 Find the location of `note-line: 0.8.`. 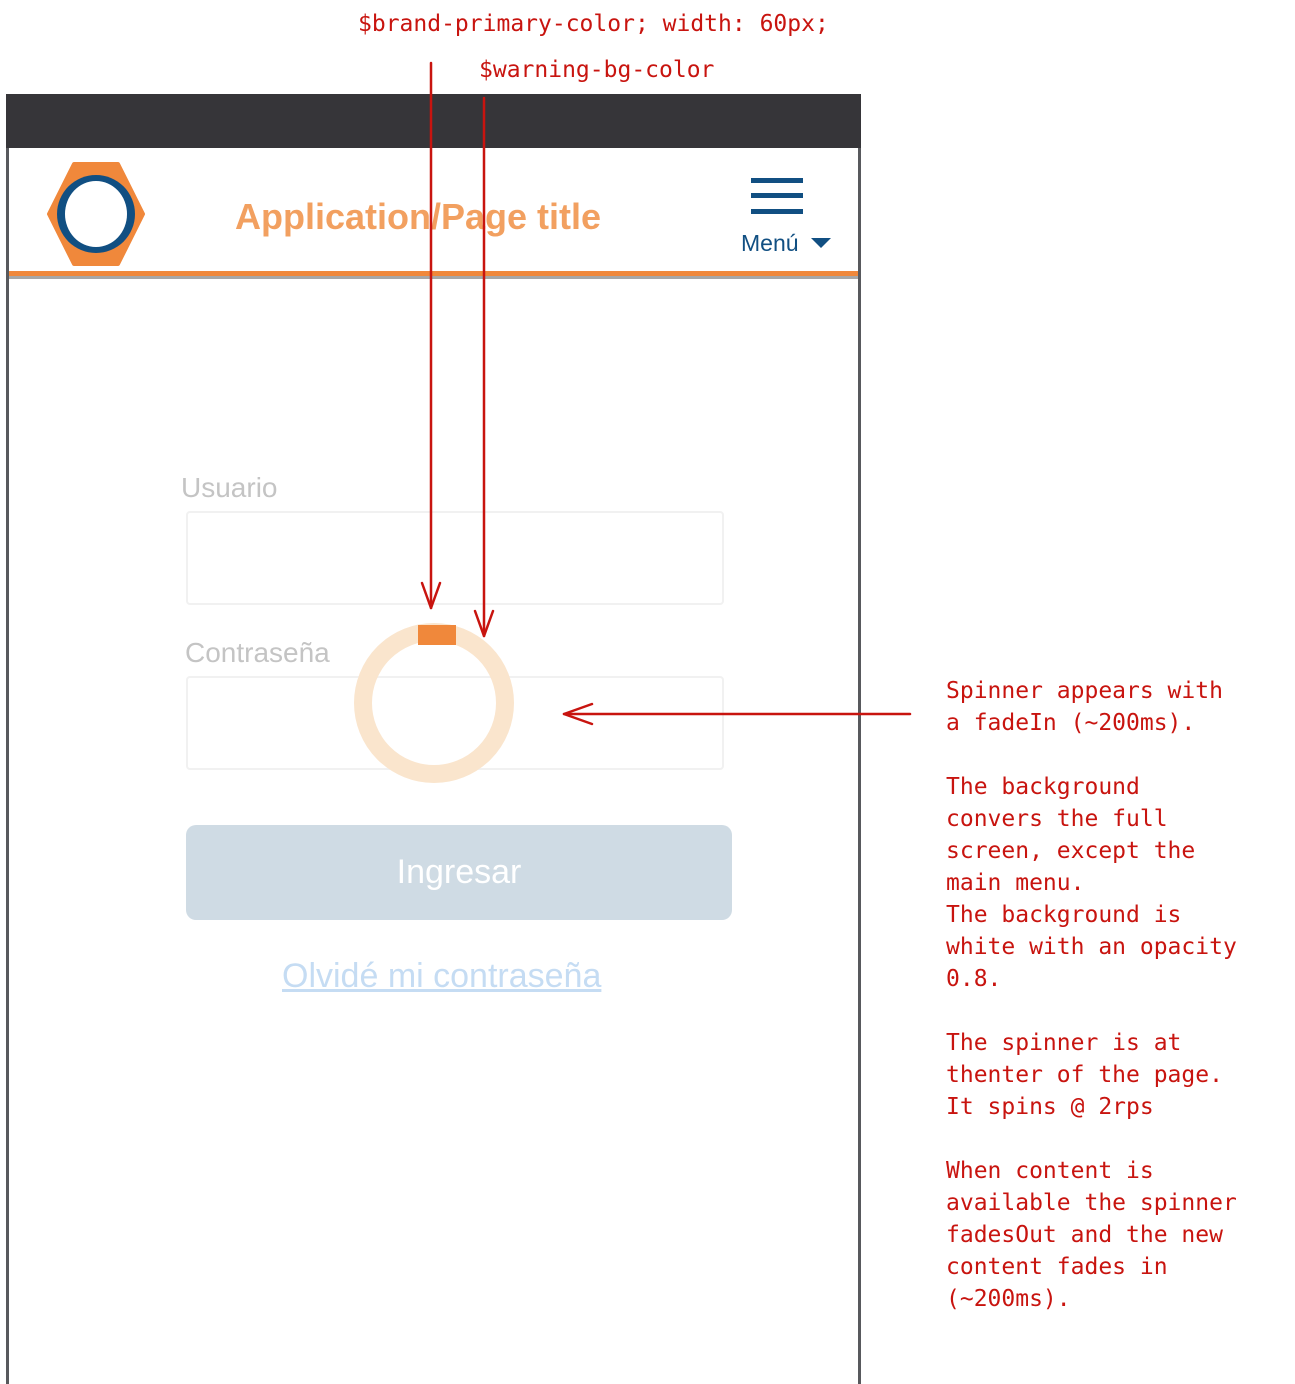

note-line: 0.8. is located at coordinates (974, 979).